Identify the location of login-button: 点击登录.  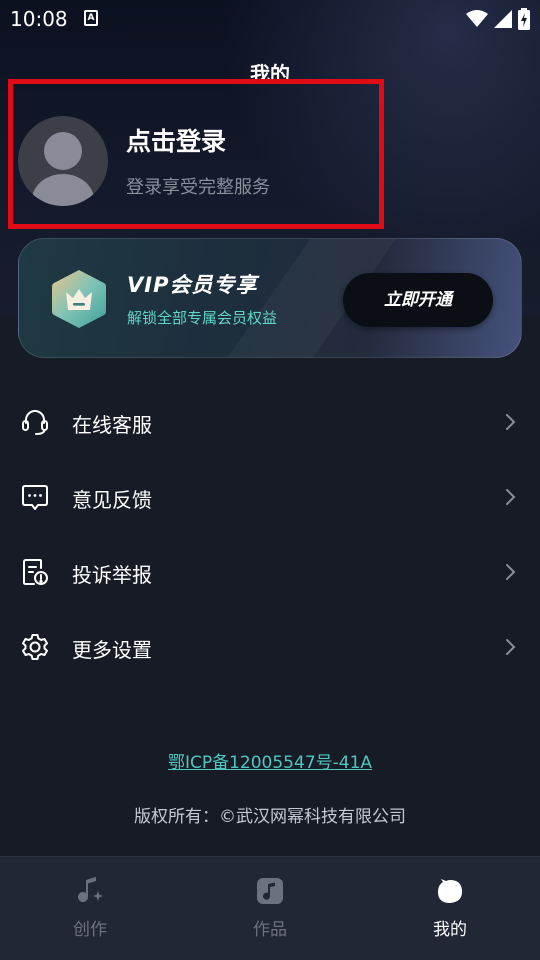
(176, 140).